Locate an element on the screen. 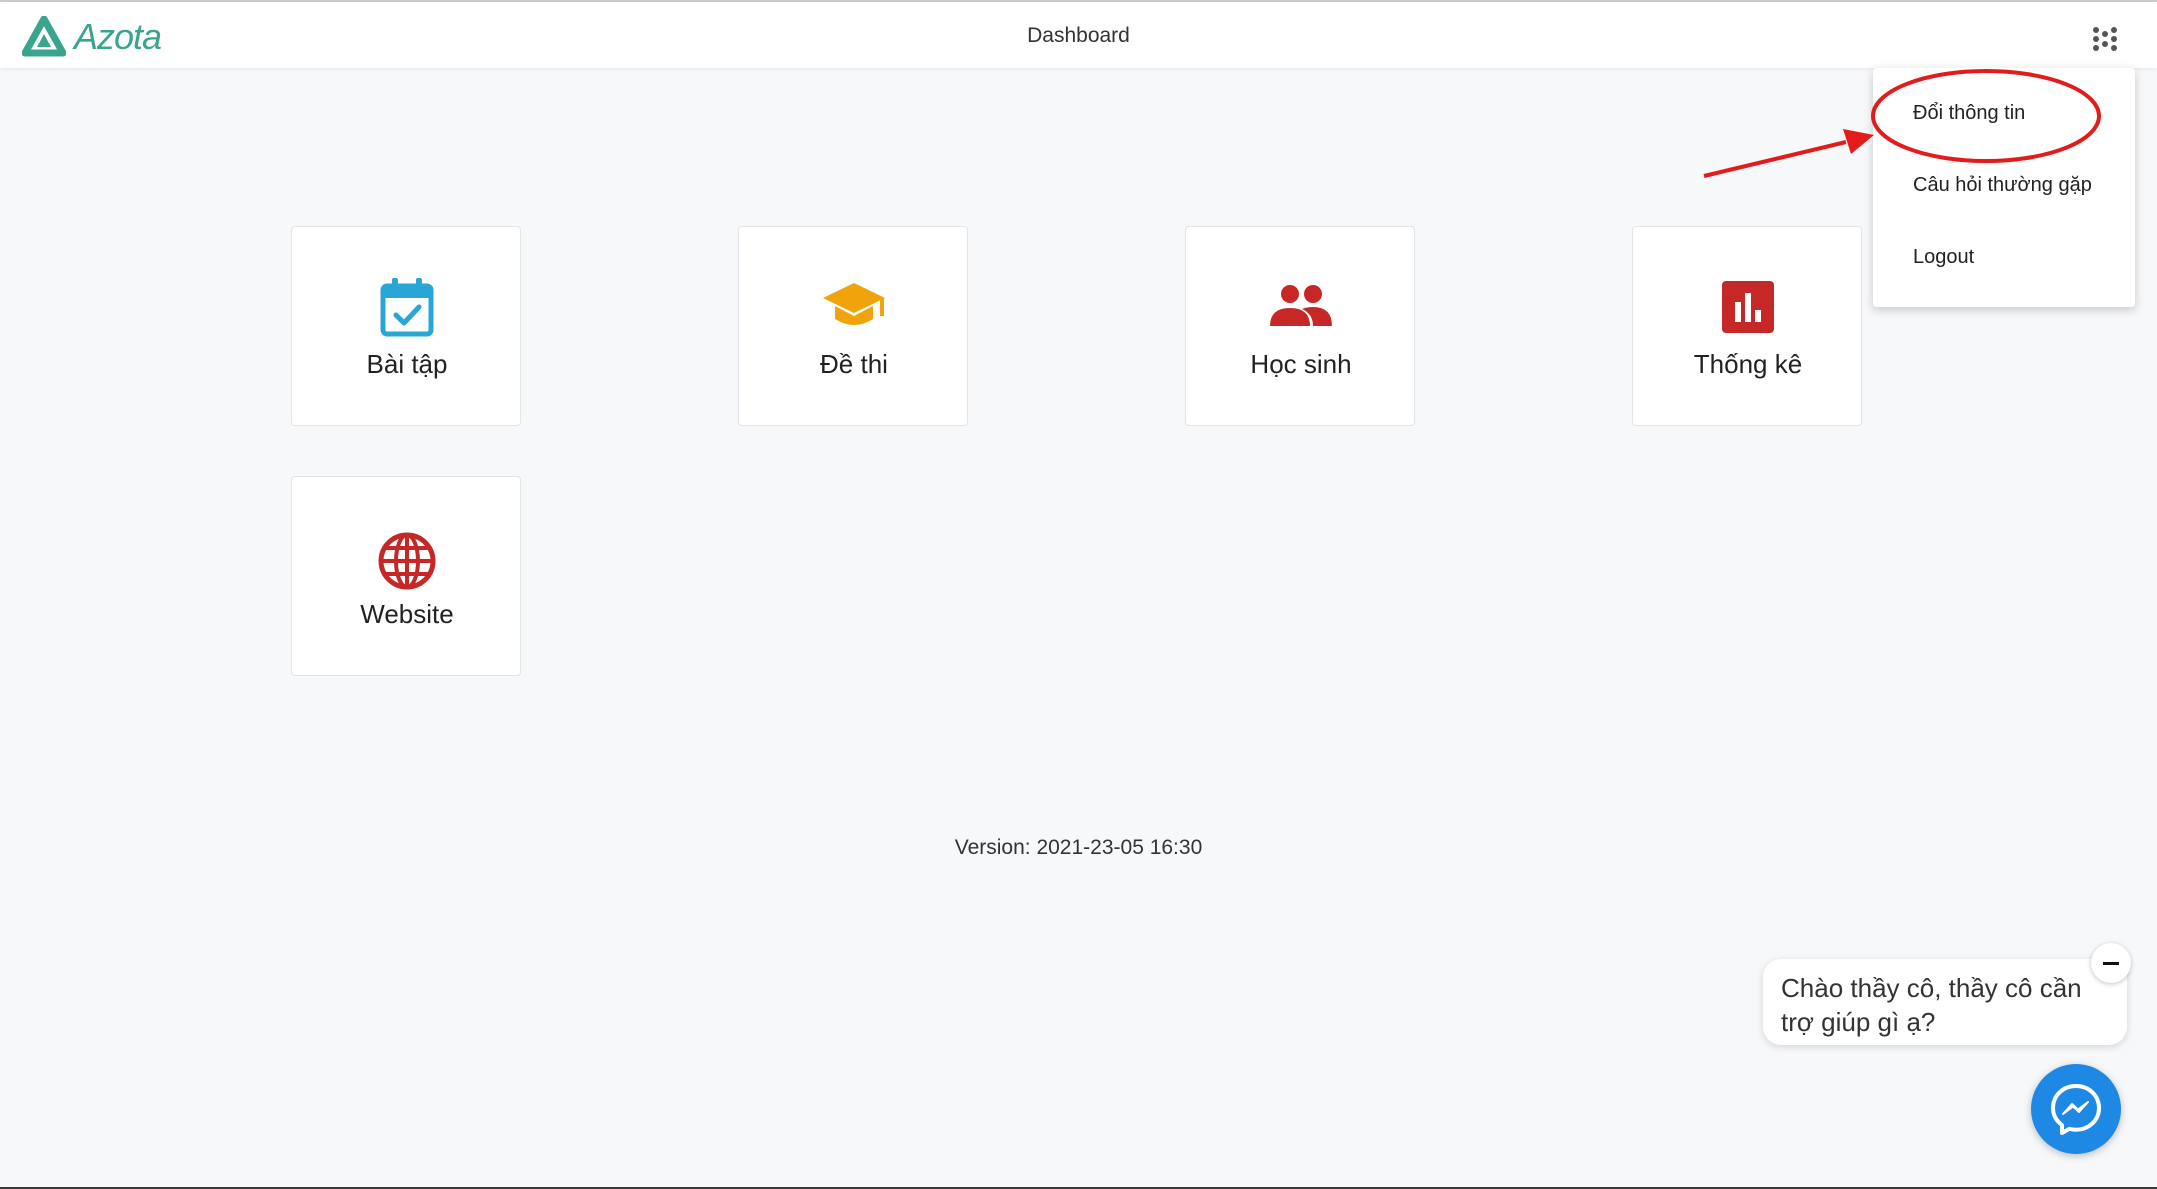 The width and height of the screenshot is (2157, 1189). card-thong-ke: Thống kê is located at coordinates (1747, 326).